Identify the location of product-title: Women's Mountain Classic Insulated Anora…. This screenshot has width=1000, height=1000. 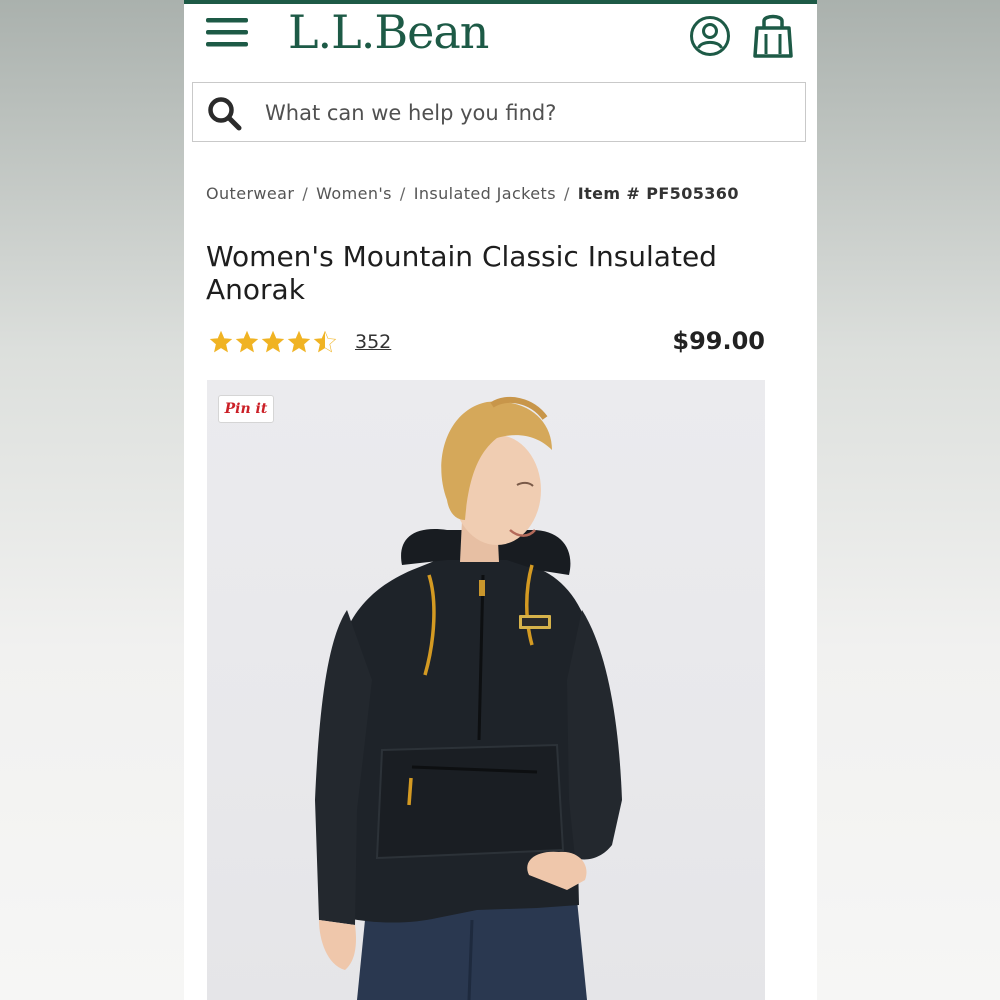
(461, 273).